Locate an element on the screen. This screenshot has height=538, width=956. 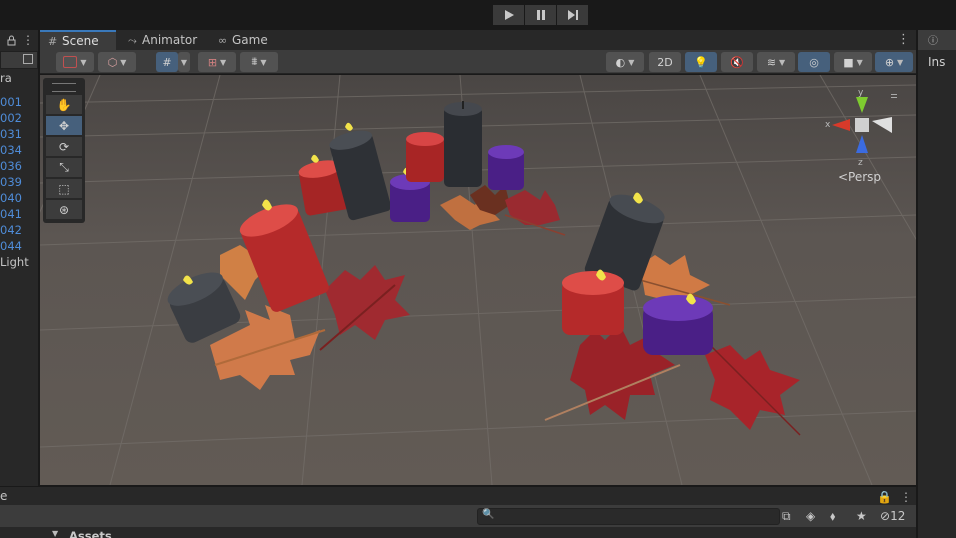
hierarchy-item: Light is located at coordinates (19, 262).